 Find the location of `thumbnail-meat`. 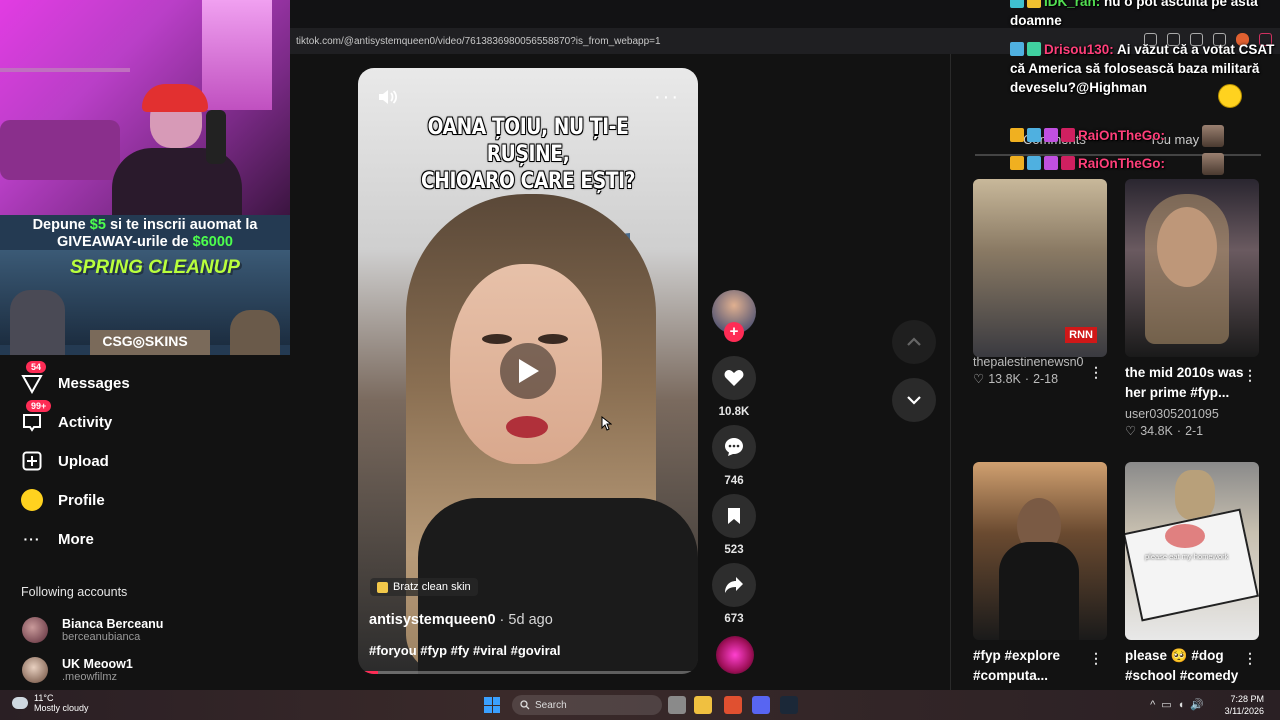

thumbnail-meat is located at coordinates (1185, 536).